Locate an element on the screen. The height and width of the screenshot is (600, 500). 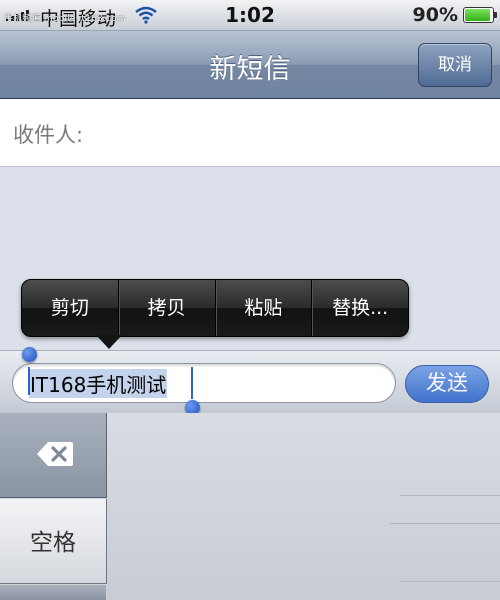
space-key-label: 空格 is located at coordinates (53, 543).